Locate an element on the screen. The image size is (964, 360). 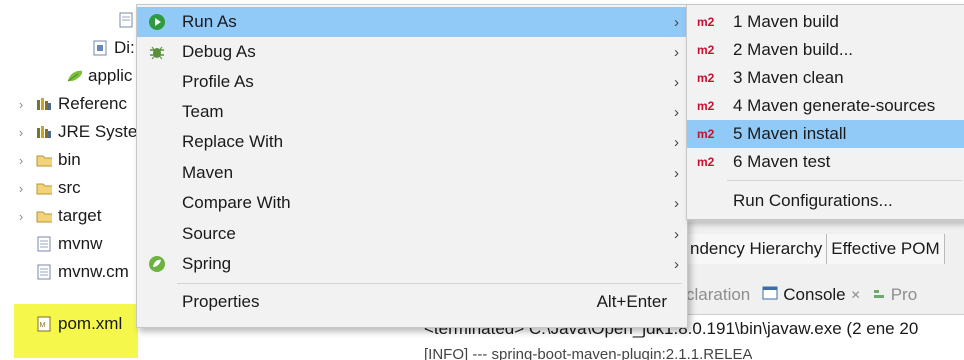
tab-declaration: claration is located at coordinates (718, 295).